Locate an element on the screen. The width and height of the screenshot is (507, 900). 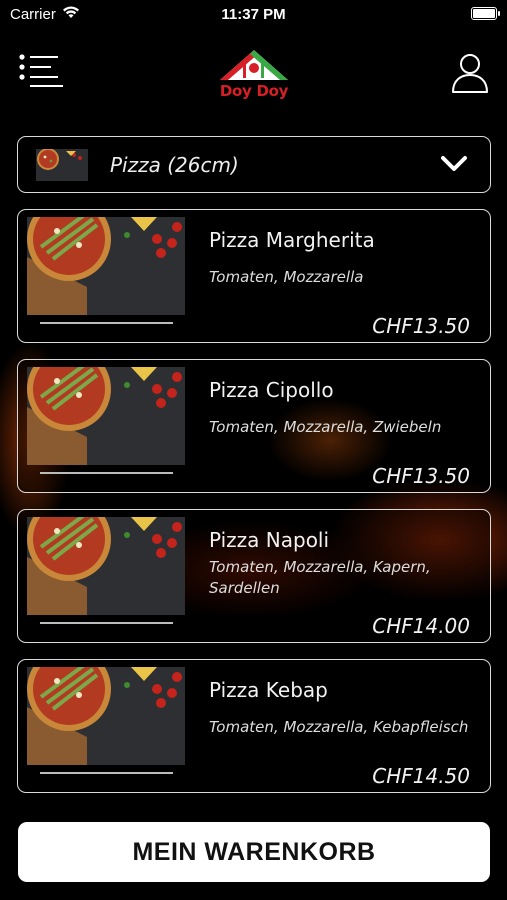
chevron-down-icon is located at coordinates (454, 163).